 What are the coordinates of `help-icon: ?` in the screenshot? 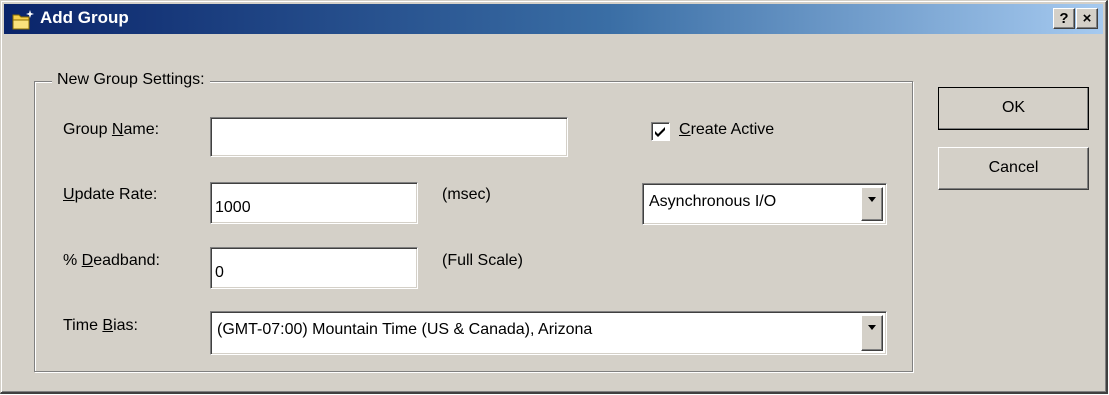 It's located at (1064, 18).